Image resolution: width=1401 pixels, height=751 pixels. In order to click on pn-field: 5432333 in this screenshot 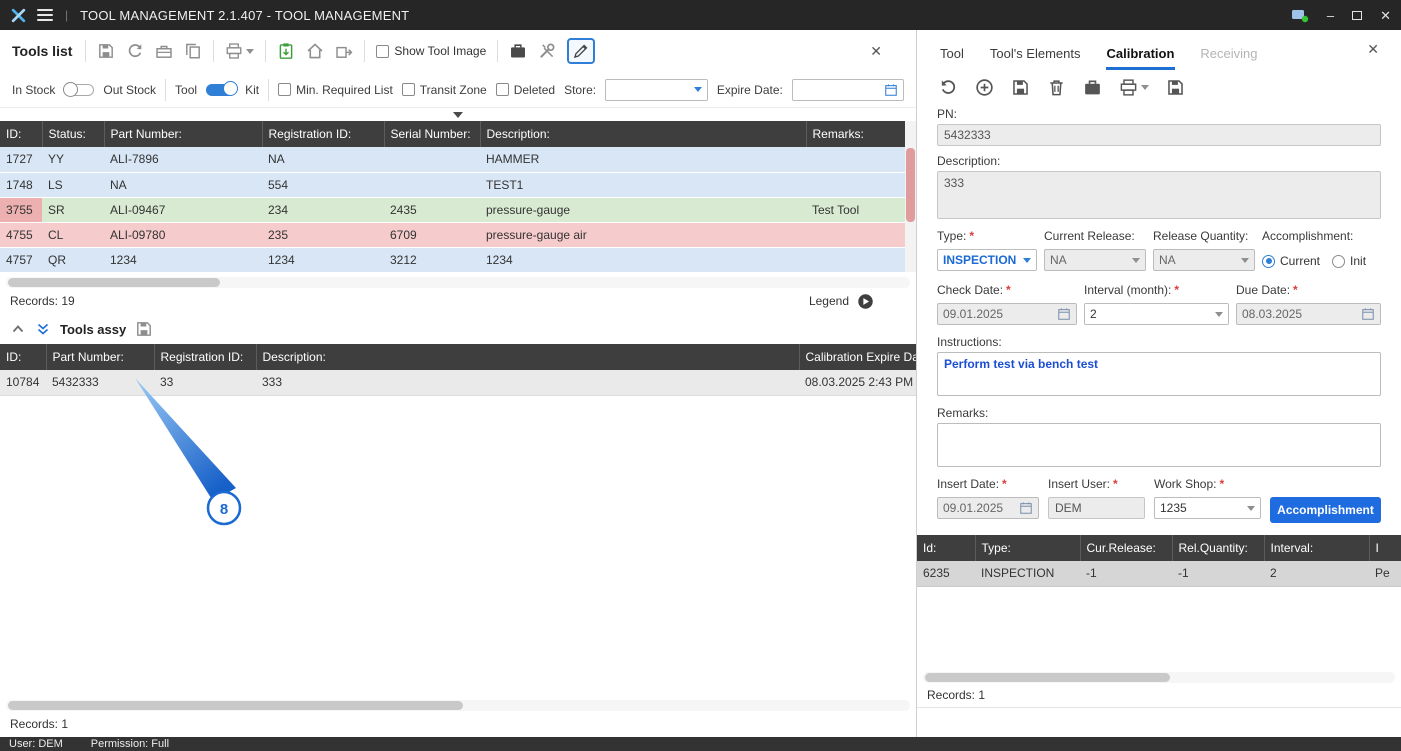, I will do `click(1159, 135)`.